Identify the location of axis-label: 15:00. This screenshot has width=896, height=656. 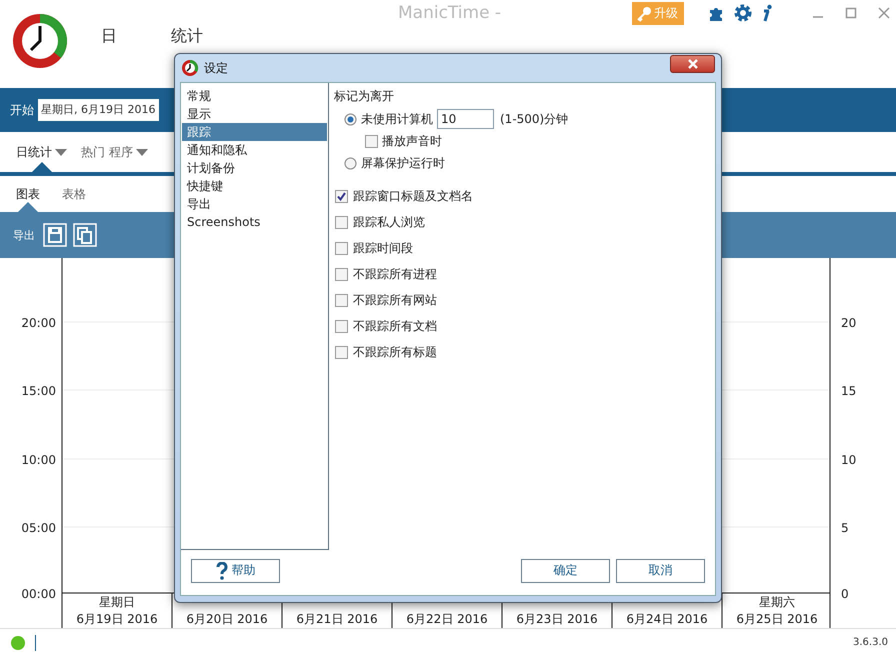
(38, 391).